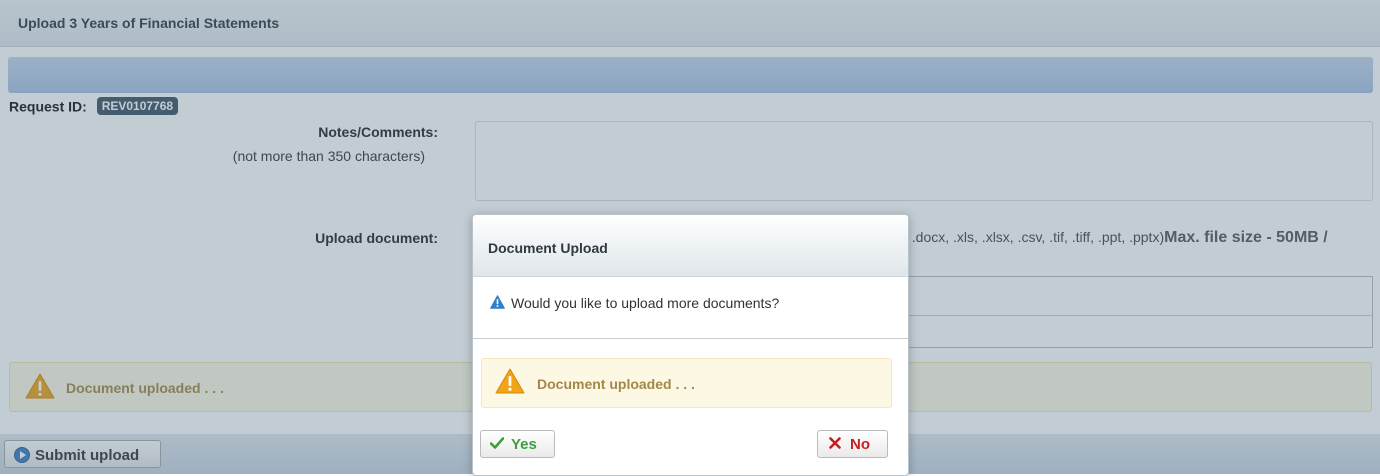  I want to click on dialog-status-alert: Document uploaded . . ., so click(686, 383).